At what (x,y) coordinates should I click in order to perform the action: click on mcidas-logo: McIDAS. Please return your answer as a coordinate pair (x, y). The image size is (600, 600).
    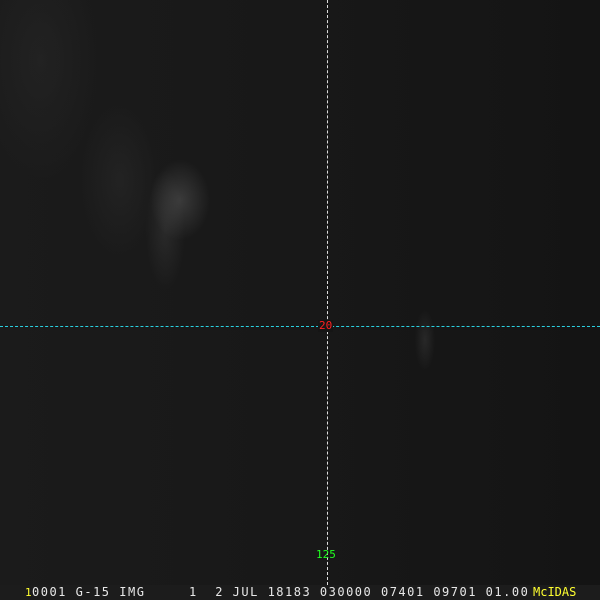
    Looking at the image, I should click on (555, 592).